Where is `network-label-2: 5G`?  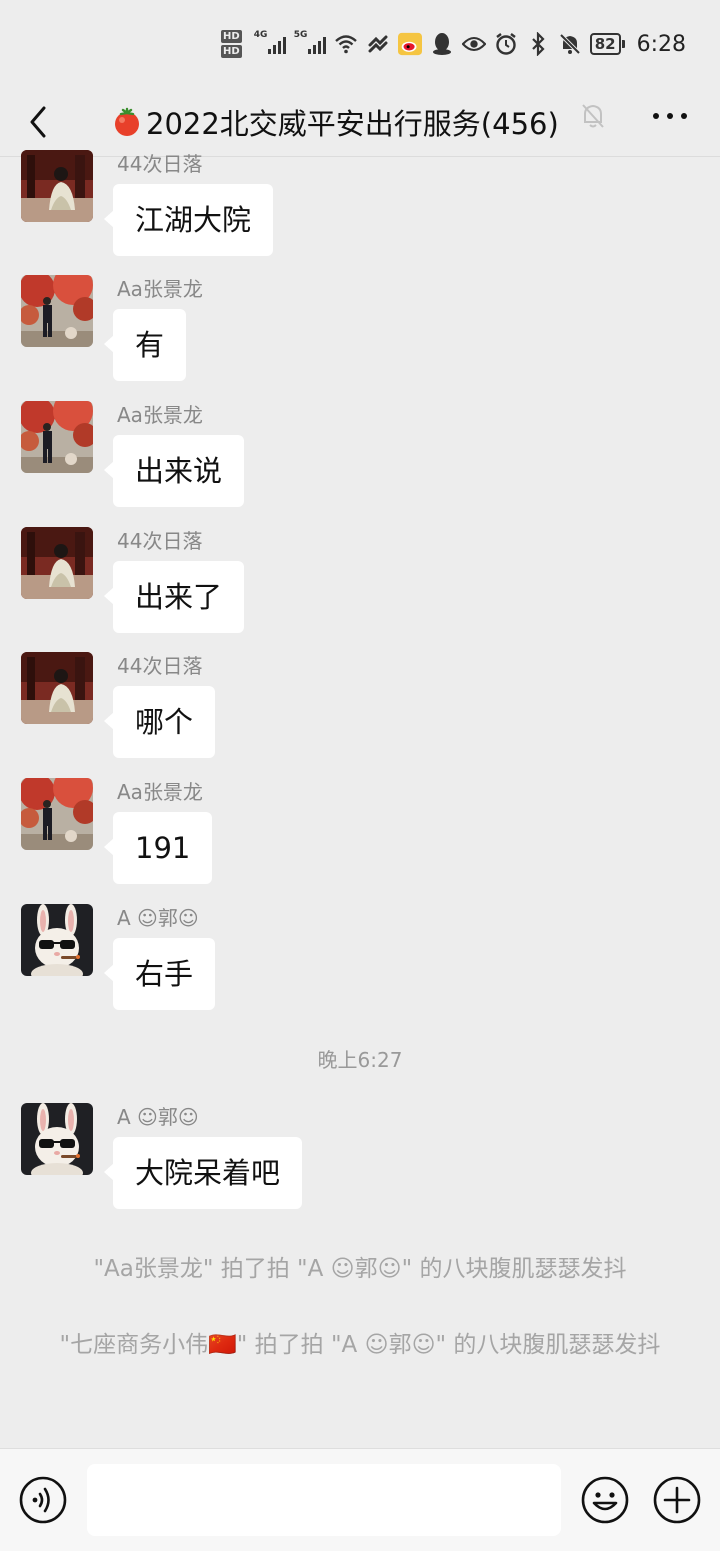 network-label-2: 5G is located at coordinates (300, 35).